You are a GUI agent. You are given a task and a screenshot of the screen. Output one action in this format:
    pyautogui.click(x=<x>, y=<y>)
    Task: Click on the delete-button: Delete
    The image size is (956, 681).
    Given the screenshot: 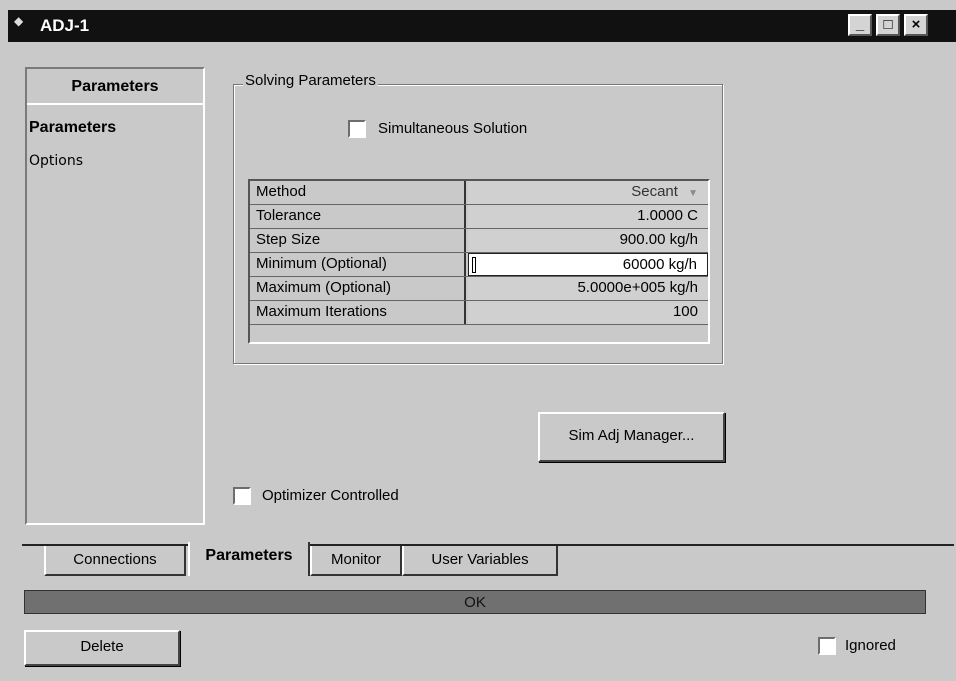 What is the action you would take?
    pyautogui.click(x=102, y=648)
    